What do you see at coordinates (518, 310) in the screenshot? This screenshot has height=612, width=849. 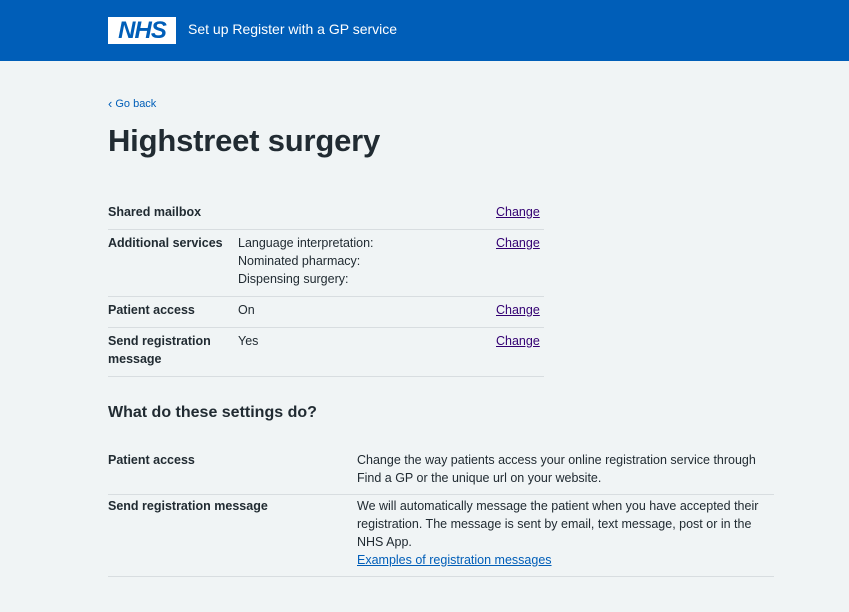 I see `change-patient-access-link: Change` at bounding box center [518, 310].